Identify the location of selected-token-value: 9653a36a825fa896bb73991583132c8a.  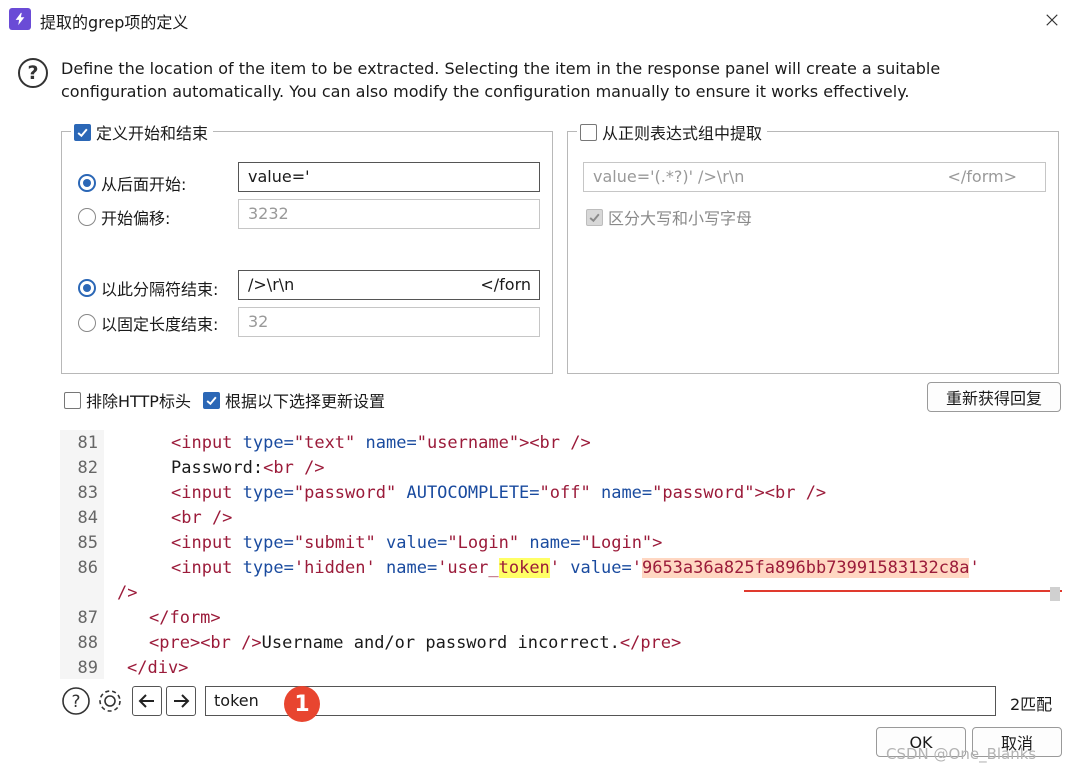
(805, 568).